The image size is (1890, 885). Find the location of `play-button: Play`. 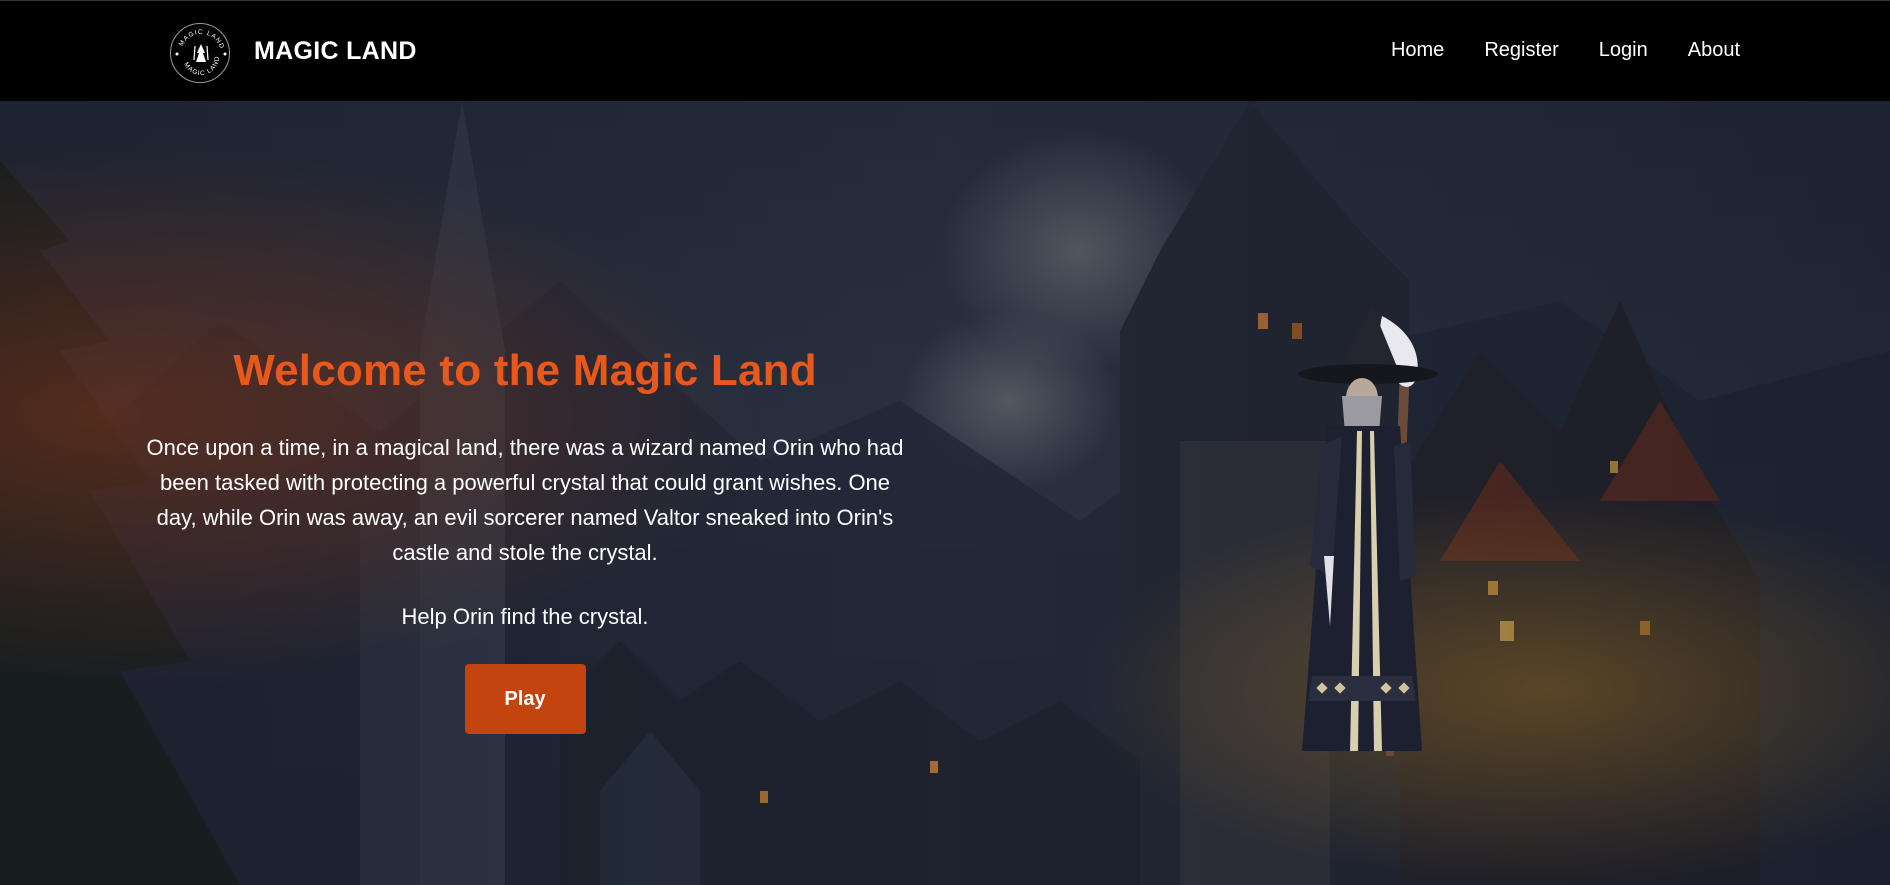

play-button: Play is located at coordinates (525, 699).